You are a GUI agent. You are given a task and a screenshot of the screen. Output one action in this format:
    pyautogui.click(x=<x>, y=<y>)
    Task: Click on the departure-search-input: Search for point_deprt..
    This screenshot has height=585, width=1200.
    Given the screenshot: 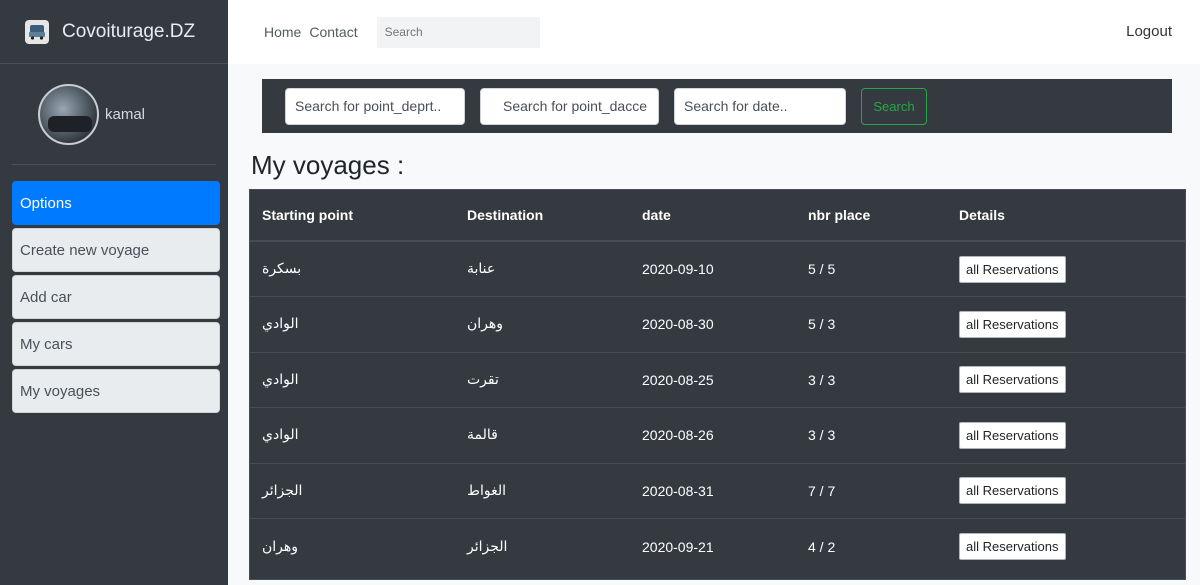 What is the action you would take?
    pyautogui.click(x=375, y=106)
    